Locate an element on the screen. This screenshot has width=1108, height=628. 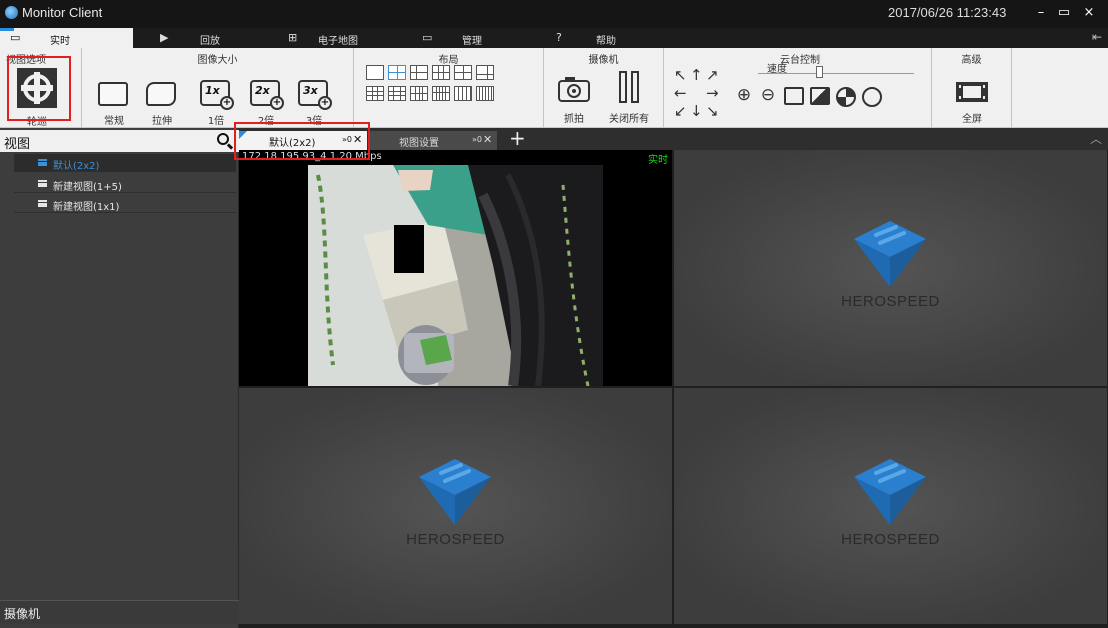
ptz-up-right-button: ↗ is located at coordinates (712, 75).